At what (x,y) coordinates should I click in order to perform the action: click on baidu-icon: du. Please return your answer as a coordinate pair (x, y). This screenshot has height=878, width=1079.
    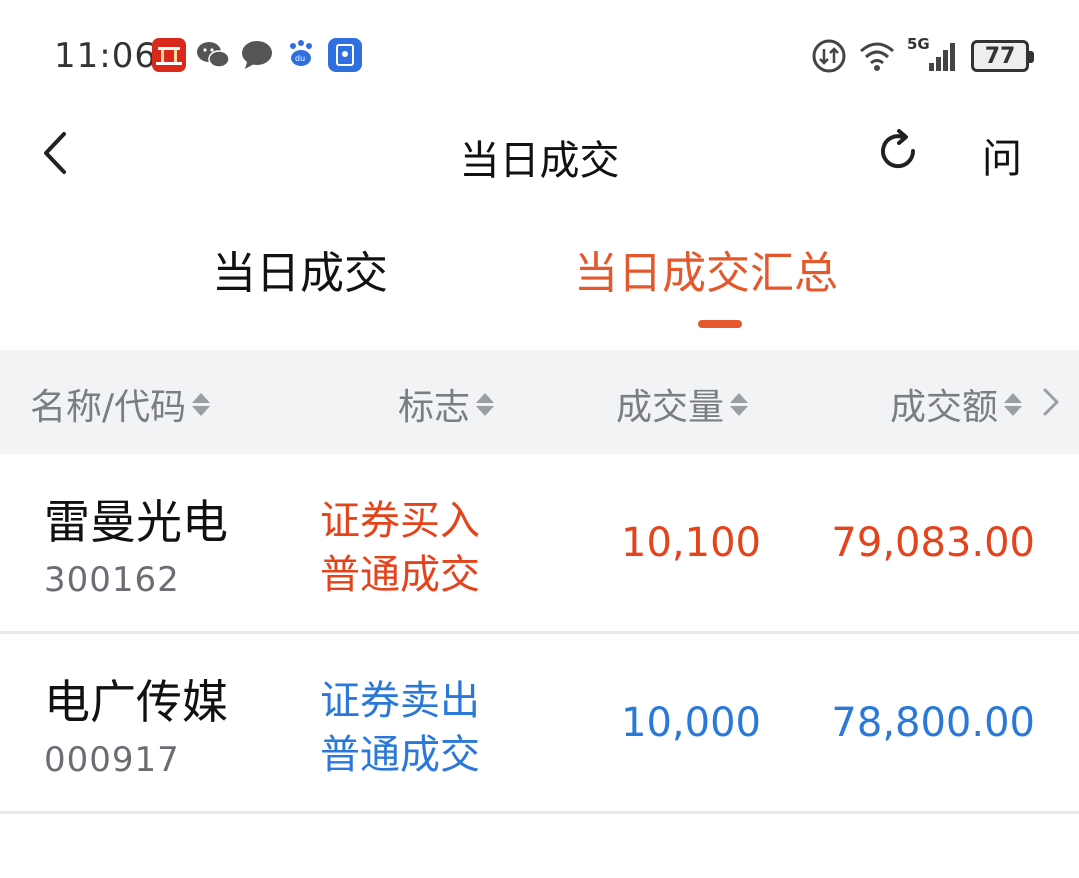
    Looking at the image, I should click on (301, 55).